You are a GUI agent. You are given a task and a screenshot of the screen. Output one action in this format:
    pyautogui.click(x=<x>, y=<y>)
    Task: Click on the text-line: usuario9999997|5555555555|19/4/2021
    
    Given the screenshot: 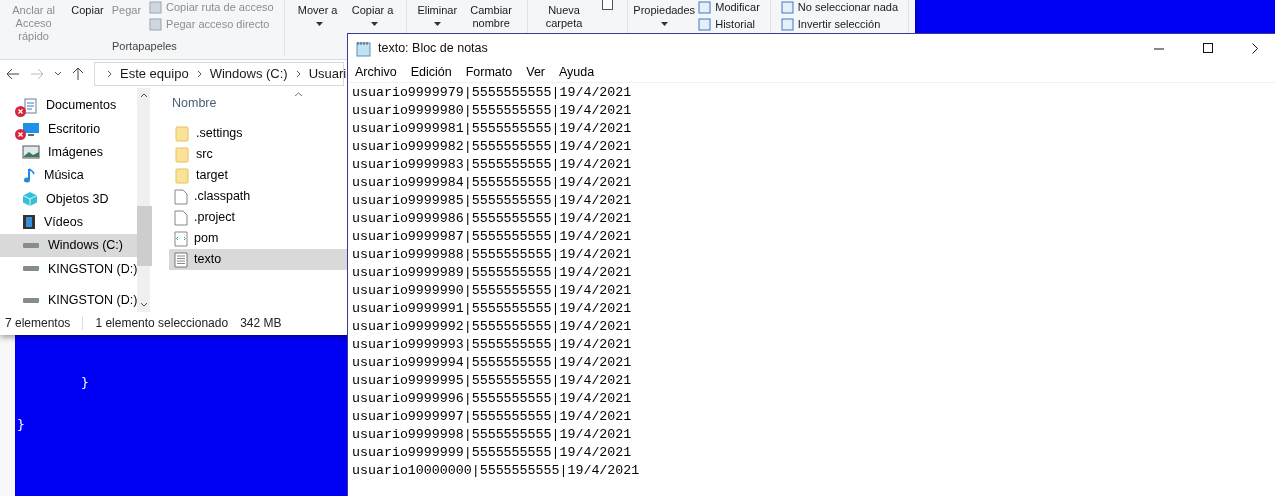 What is the action you would take?
    pyautogui.click(x=492, y=417)
    